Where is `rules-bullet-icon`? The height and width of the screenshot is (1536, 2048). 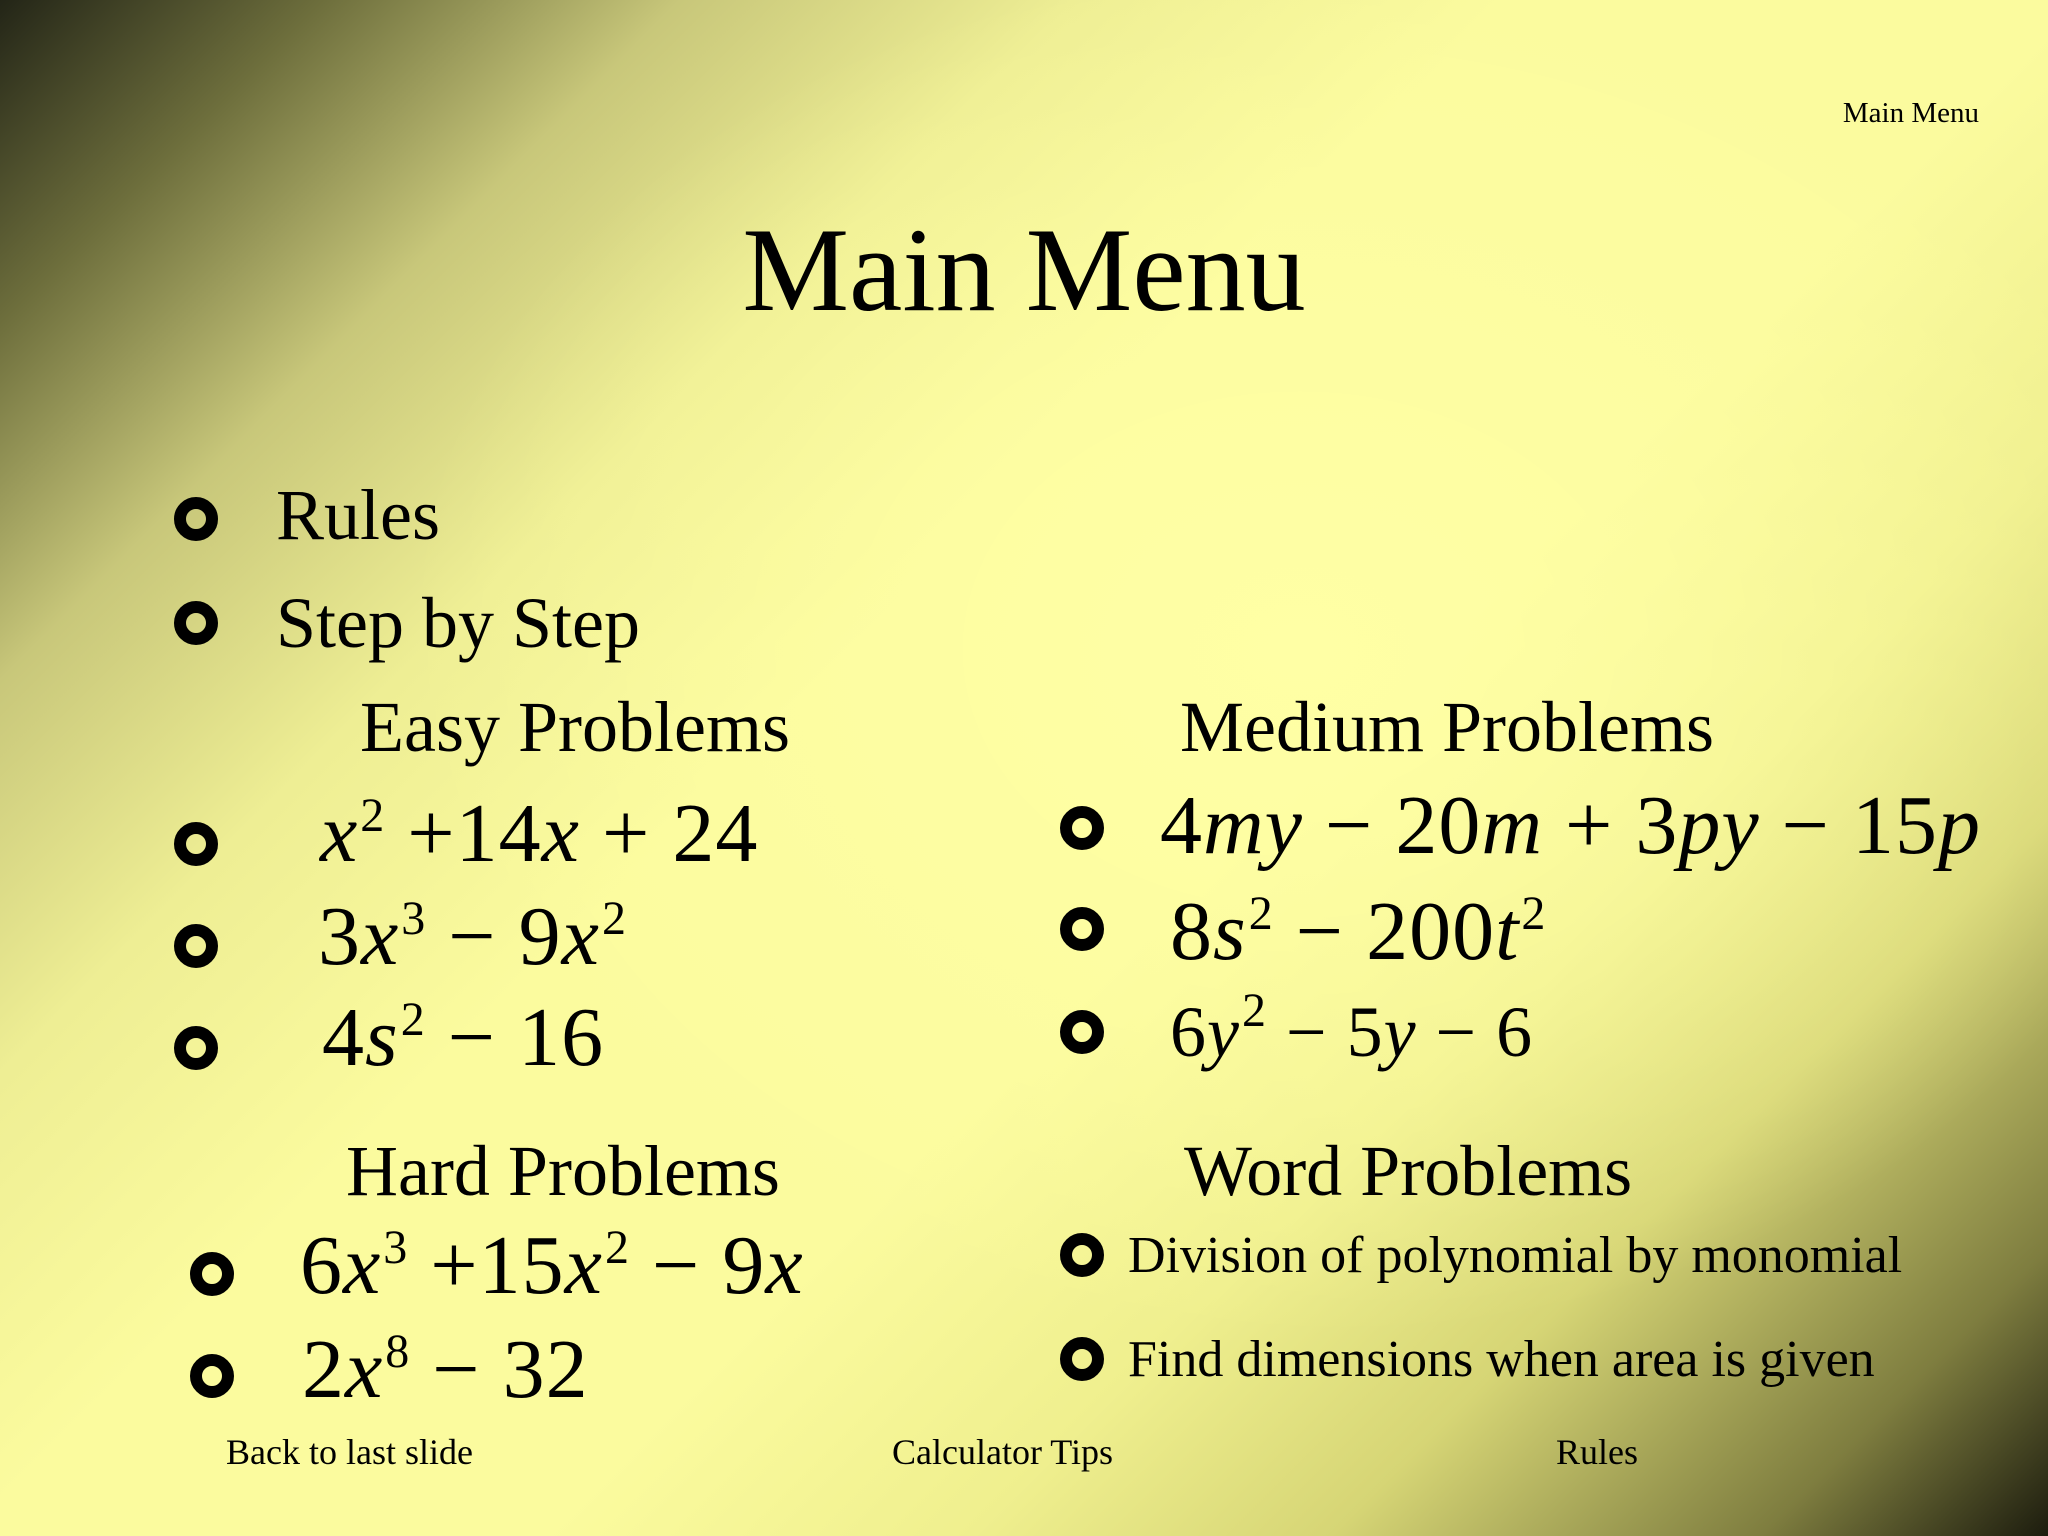
rules-bullet-icon is located at coordinates (196, 519).